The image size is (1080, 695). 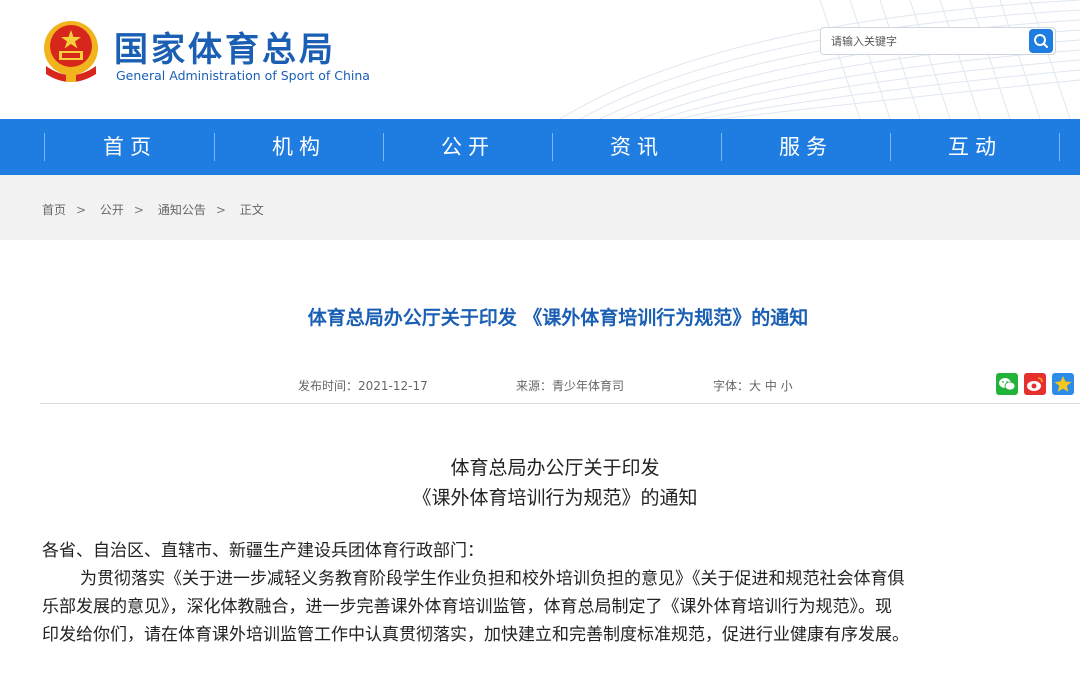 I want to click on nav-item-organization: 机构, so click(x=299, y=147).